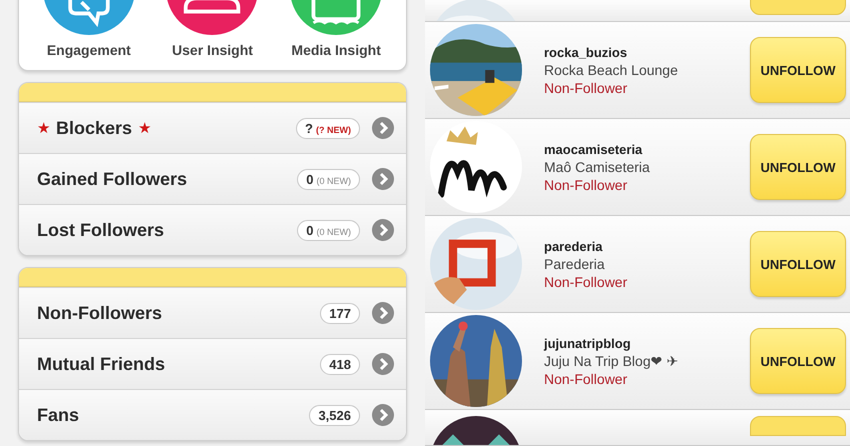  What do you see at coordinates (212, 127) in the screenshot?
I see `menu-row: ★ Blockers ★ ? (? NEW)` at bounding box center [212, 127].